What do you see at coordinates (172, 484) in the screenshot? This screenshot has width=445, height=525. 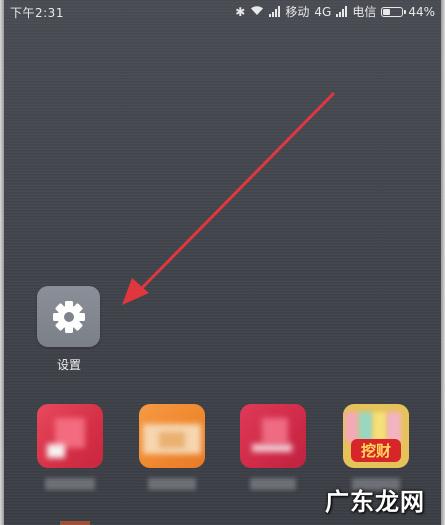 I see `app-2-label-blurred` at bounding box center [172, 484].